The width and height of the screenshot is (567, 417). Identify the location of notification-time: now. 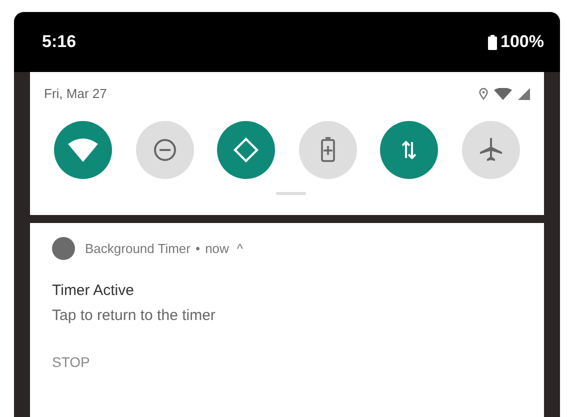
(217, 248).